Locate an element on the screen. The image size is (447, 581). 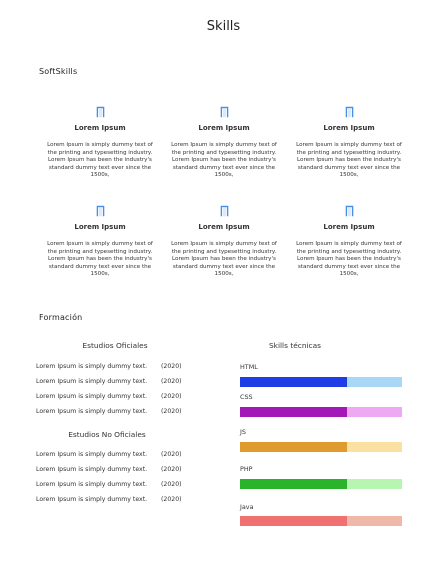
skill-label: JS is located at coordinates (243, 432).